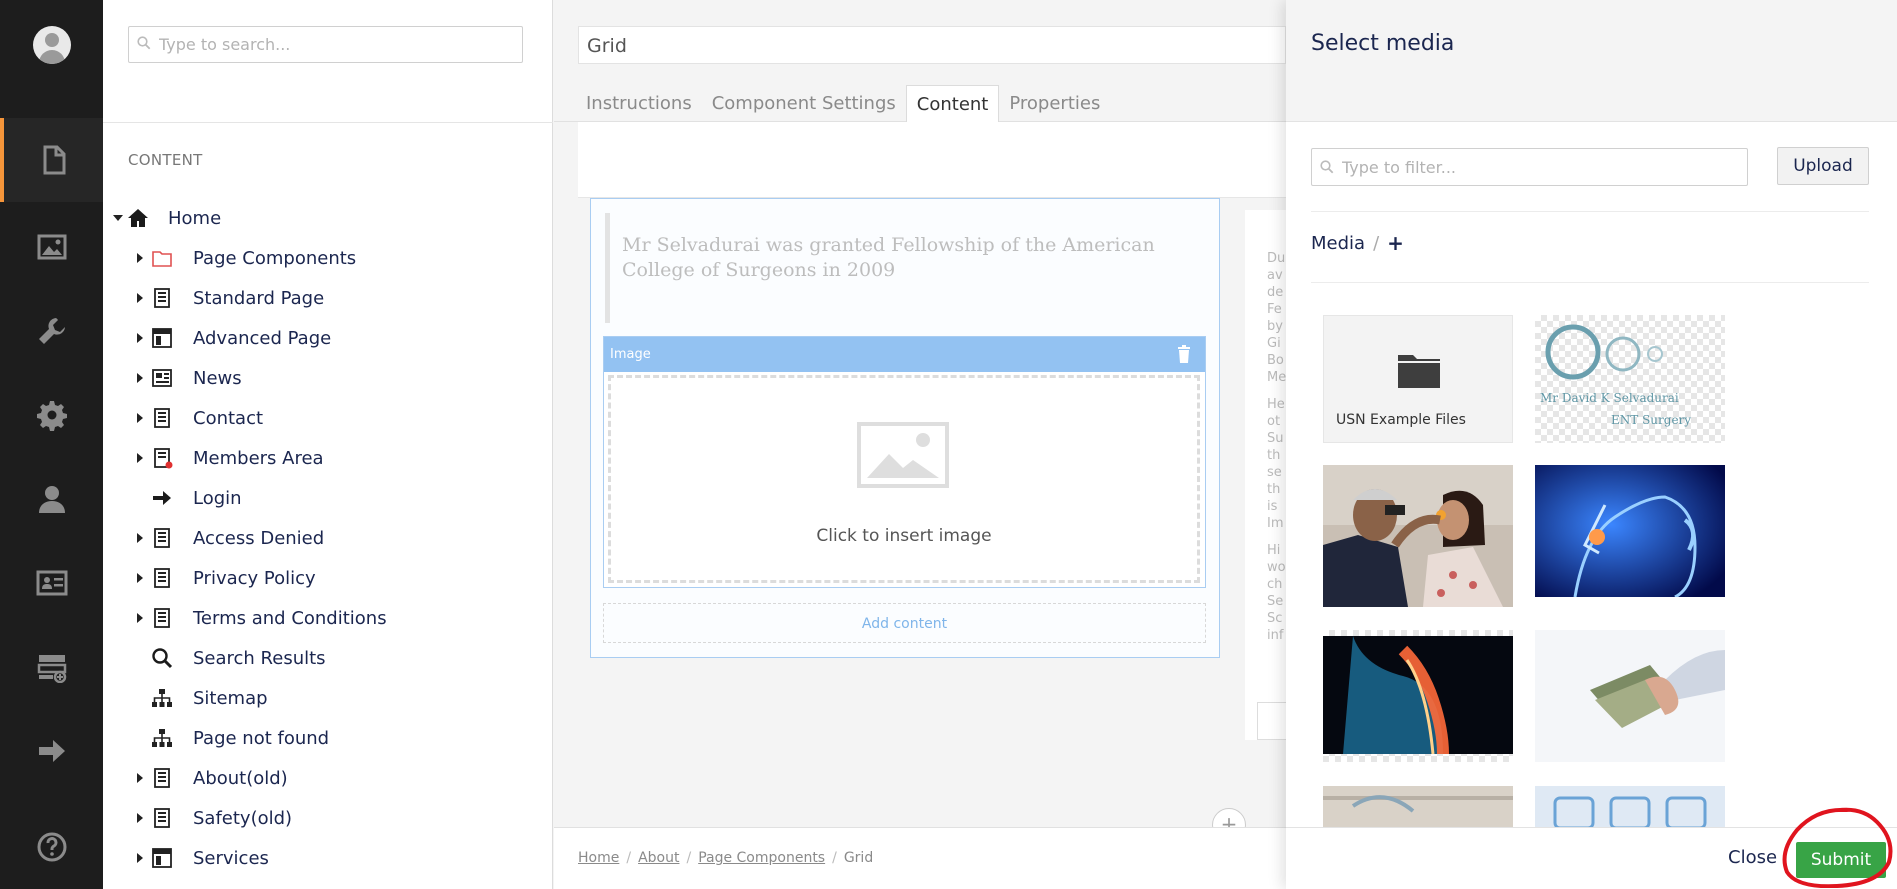 This screenshot has width=1897, height=889. What do you see at coordinates (1651, 420) in the screenshot?
I see `logo-line-2: ENT Surgery` at bounding box center [1651, 420].